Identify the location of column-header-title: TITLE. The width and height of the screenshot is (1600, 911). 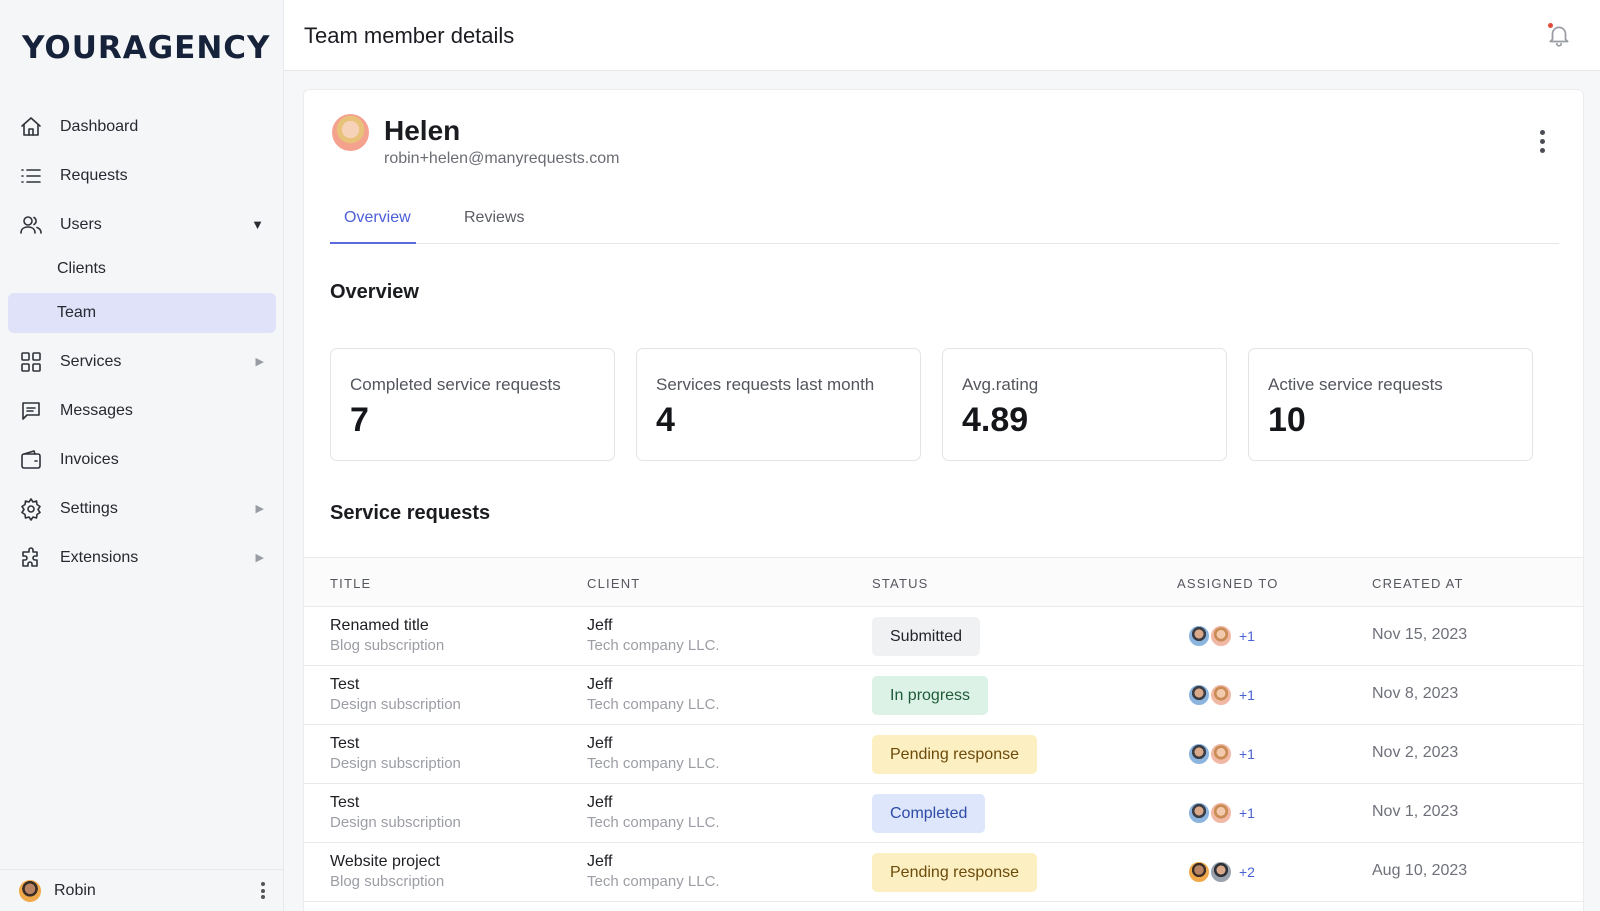
(350, 583).